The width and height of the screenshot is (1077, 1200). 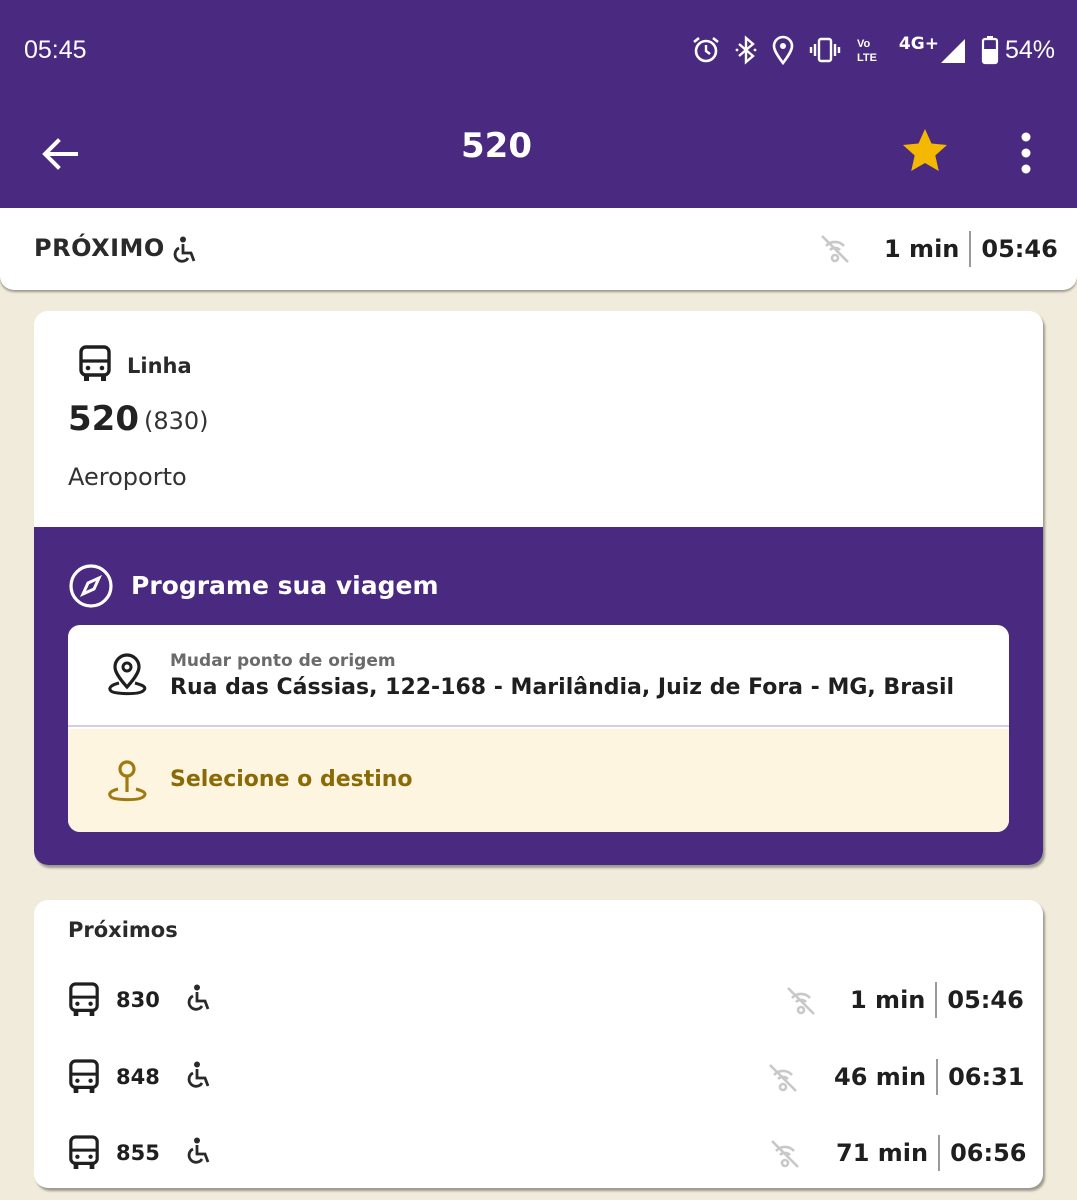 I want to click on bluetooth-icon, so click(x=746, y=50).